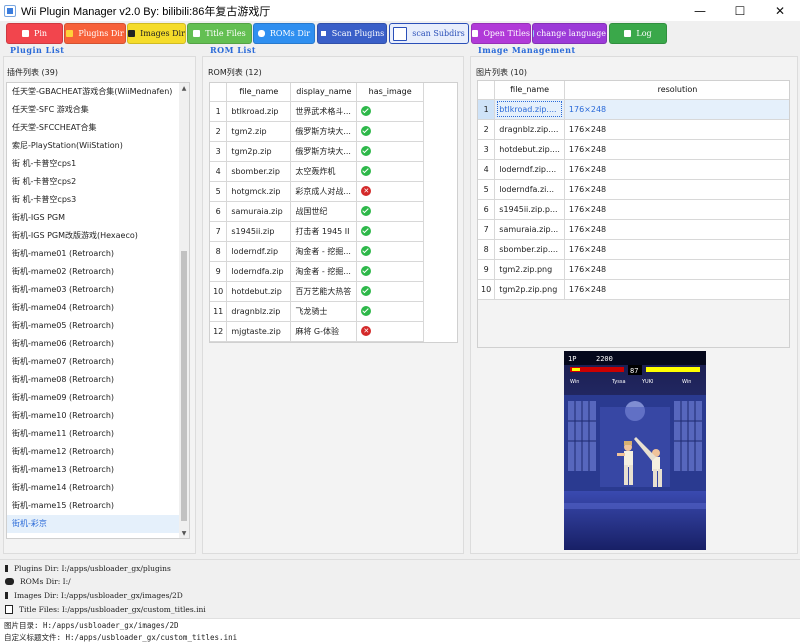  What do you see at coordinates (219, 291) in the screenshot?
I see `row-number: 10` at bounding box center [219, 291].